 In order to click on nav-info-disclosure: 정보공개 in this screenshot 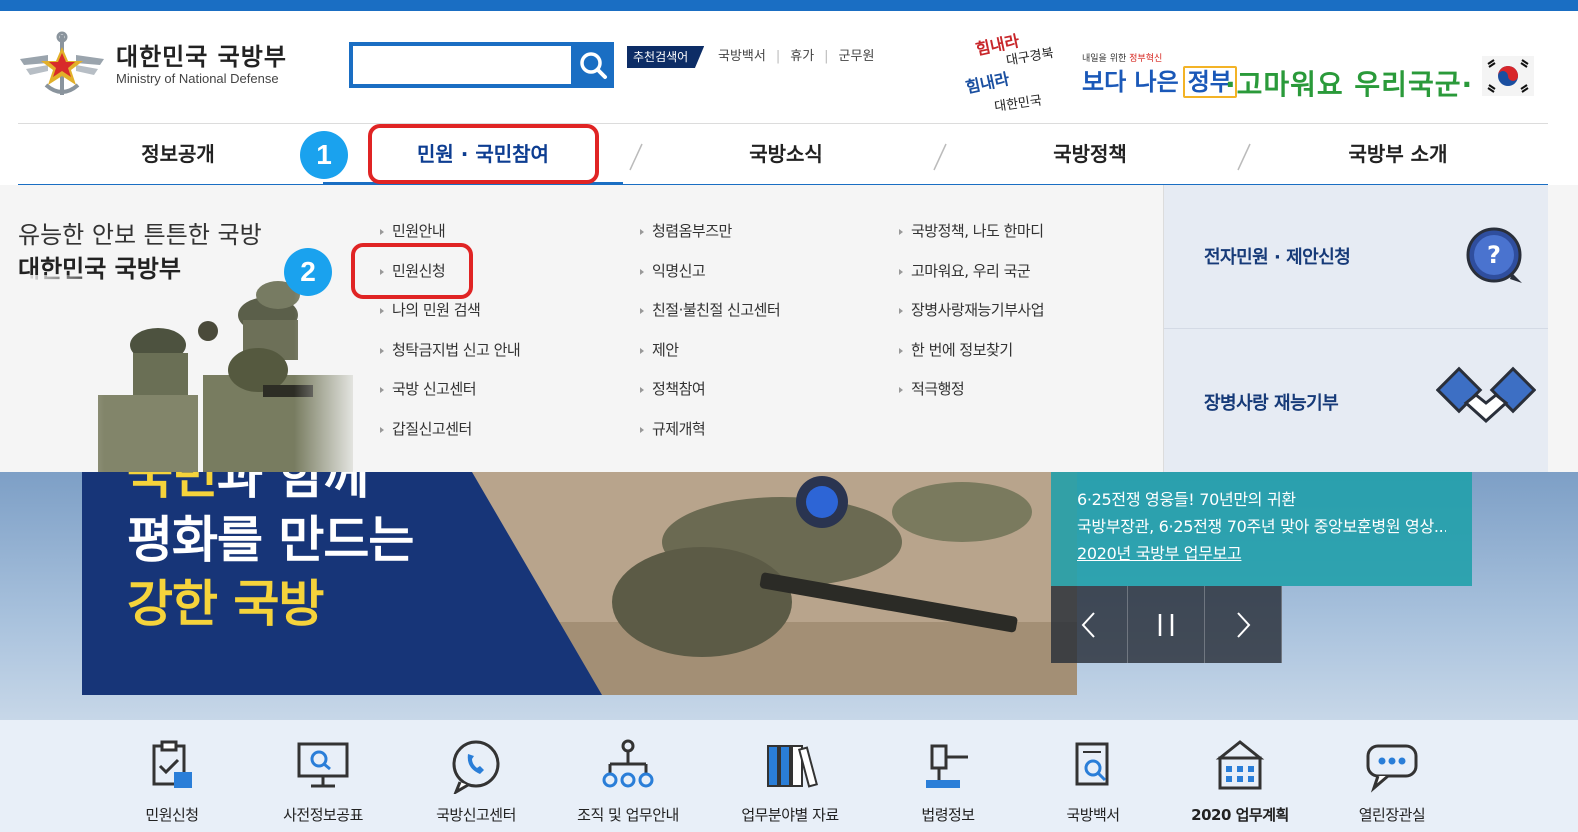, I will do `click(178, 155)`.